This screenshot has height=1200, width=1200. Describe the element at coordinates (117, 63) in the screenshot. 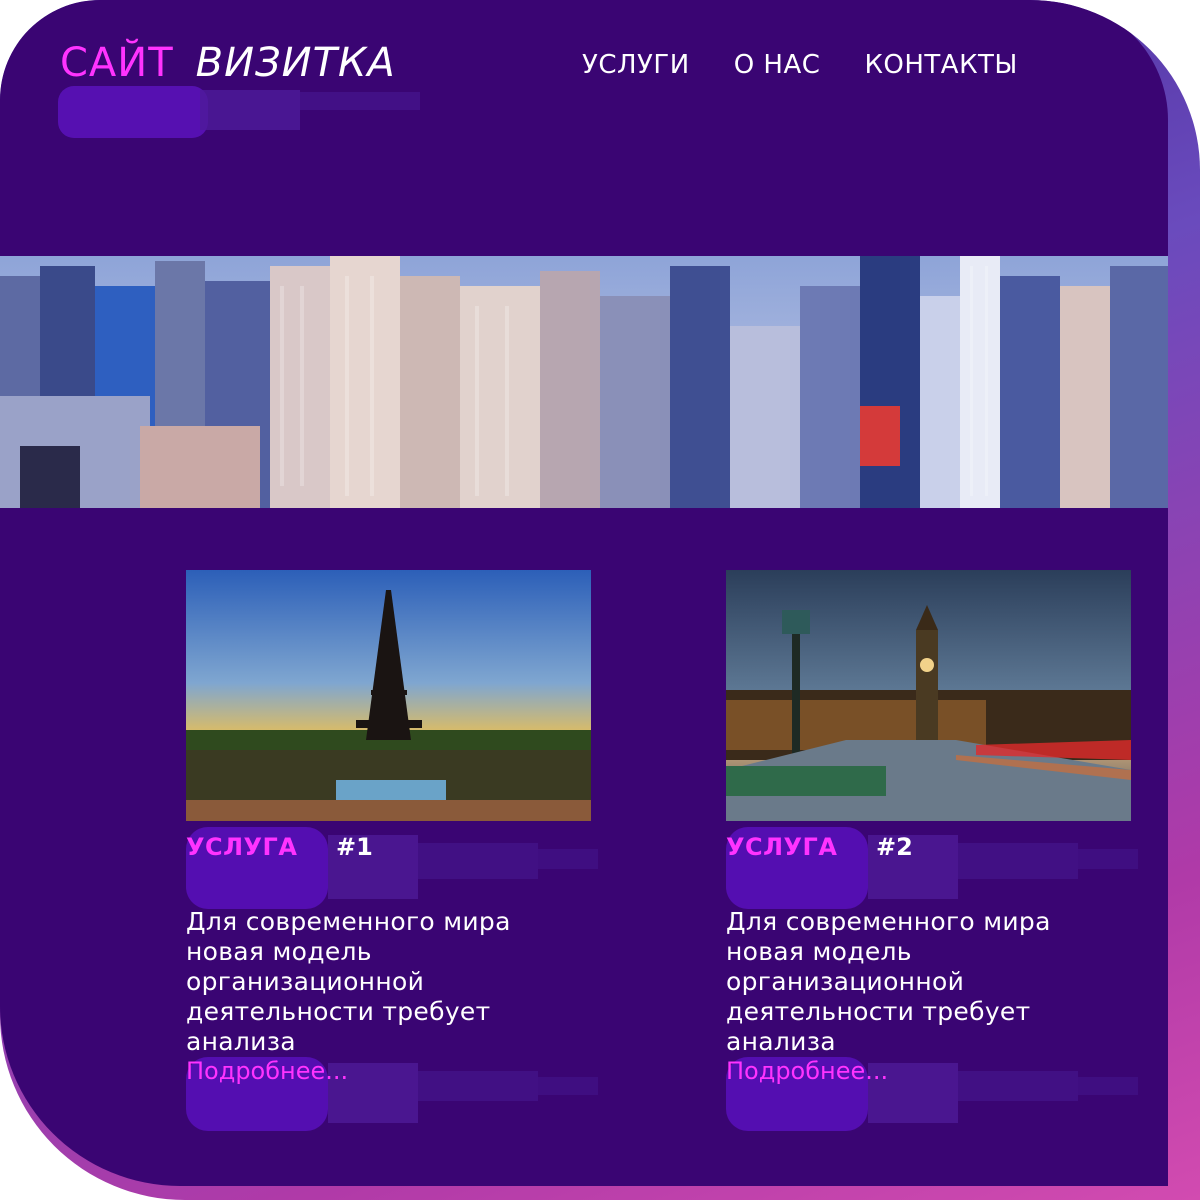

I see `logo-text-primary: САЙТ` at that location.